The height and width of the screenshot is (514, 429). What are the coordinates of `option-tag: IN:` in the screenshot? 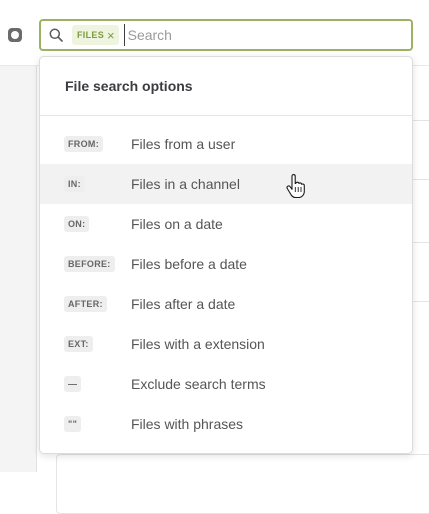 It's located at (74, 184).